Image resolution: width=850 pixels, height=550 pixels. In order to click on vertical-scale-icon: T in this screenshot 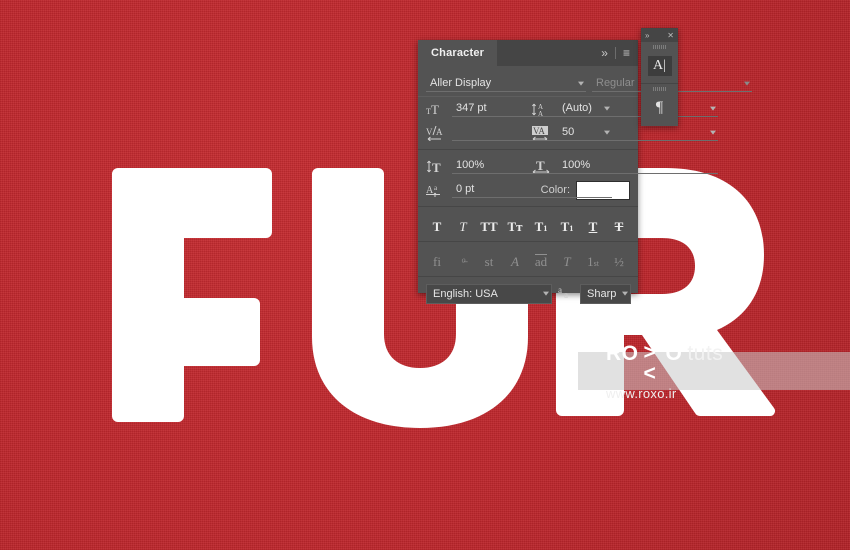, I will do `click(439, 166)`.